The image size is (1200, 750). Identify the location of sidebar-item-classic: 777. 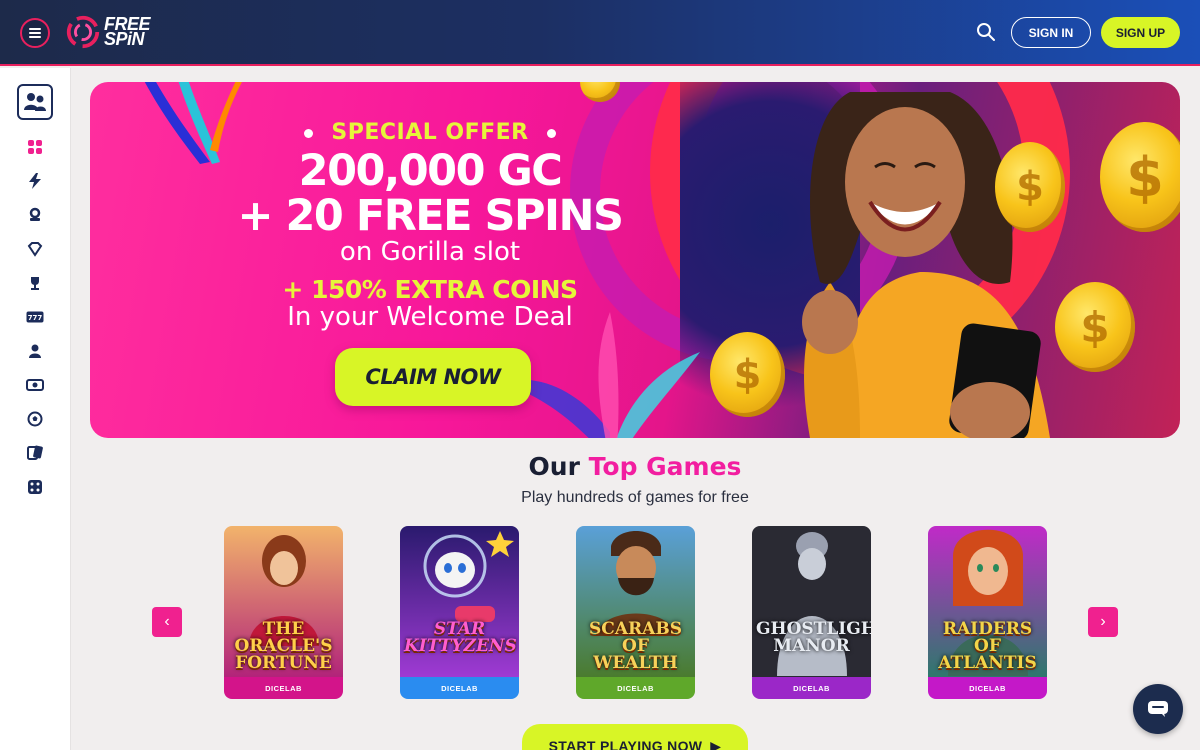
(35, 317).